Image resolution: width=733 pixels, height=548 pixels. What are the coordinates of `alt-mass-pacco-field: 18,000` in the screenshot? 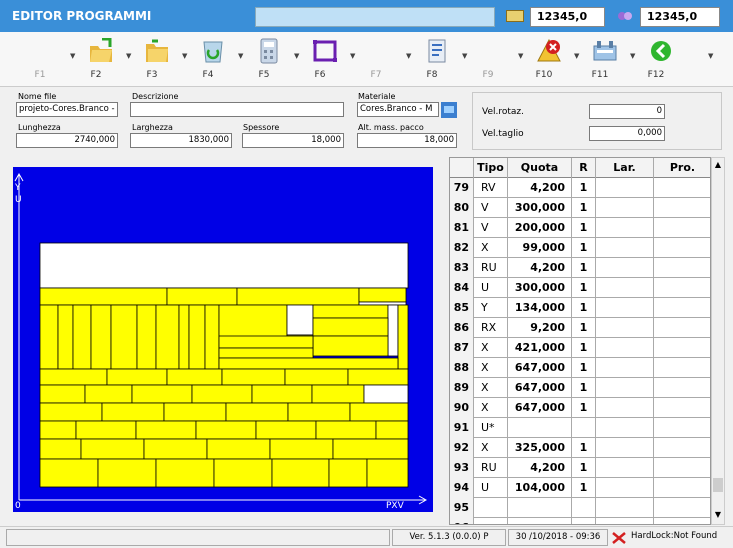 It's located at (407, 140).